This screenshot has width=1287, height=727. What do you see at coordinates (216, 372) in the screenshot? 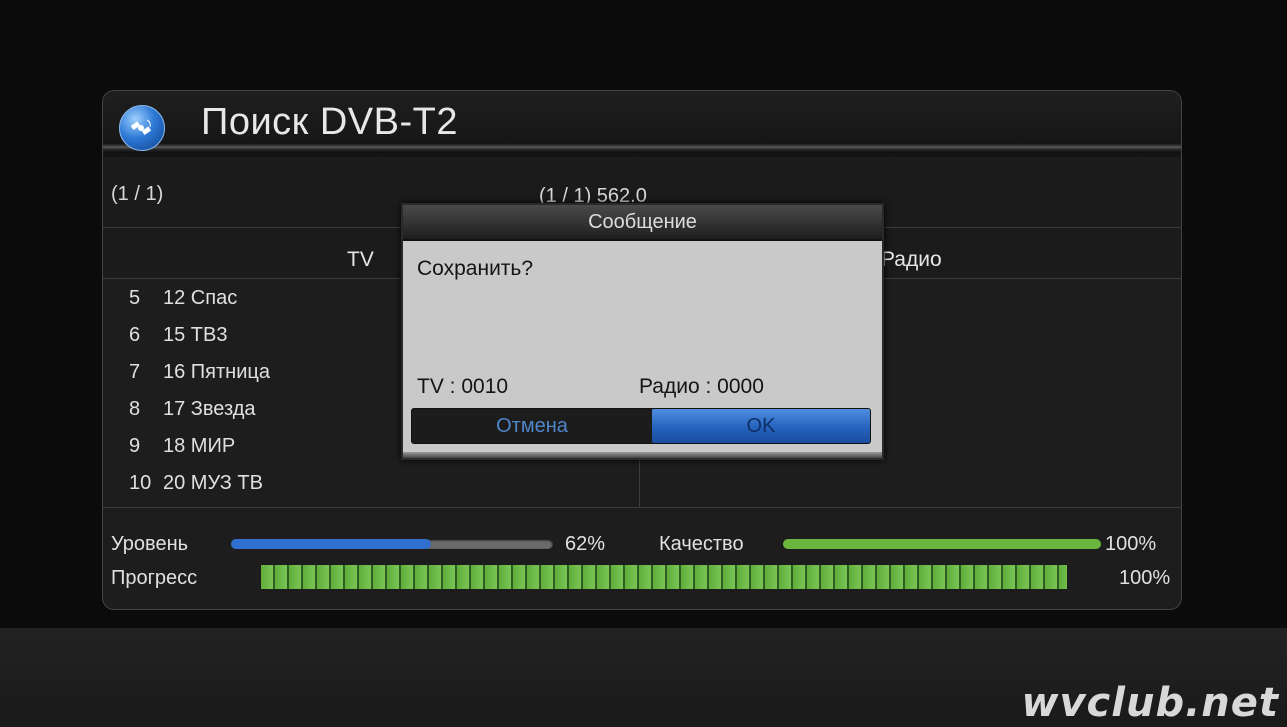
I see `channel-name: 16 Пятница` at bounding box center [216, 372].